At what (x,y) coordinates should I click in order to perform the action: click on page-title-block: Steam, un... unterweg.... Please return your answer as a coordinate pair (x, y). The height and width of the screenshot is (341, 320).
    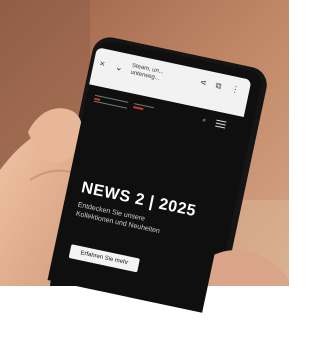
    Looking at the image, I should click on (165, 77).